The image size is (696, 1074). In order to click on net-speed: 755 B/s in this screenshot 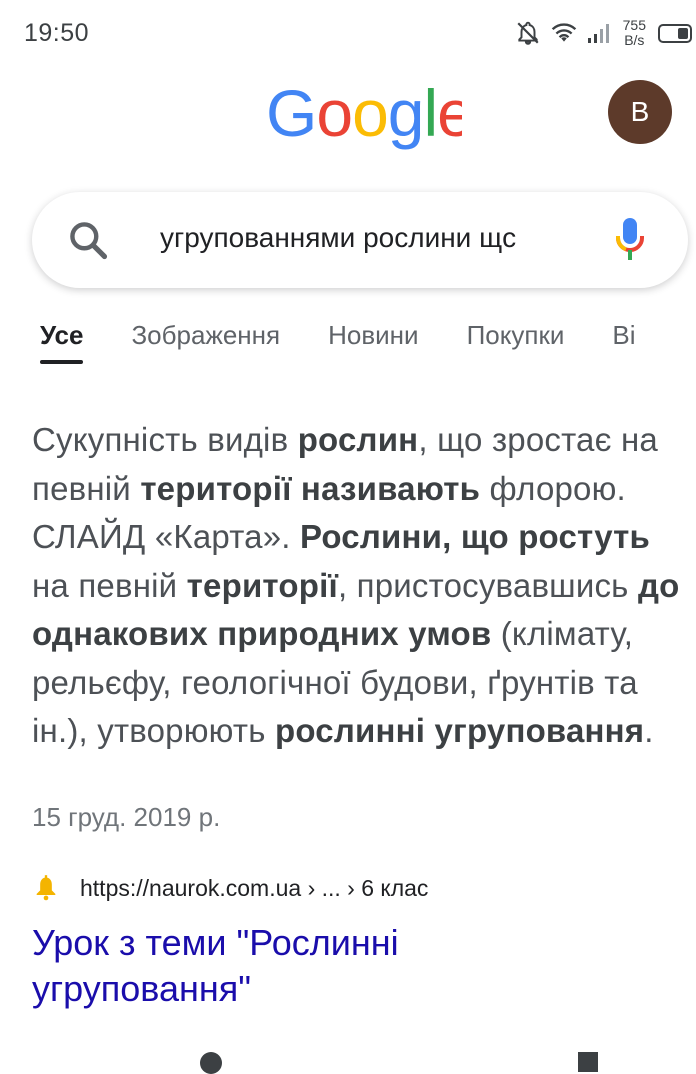, I will do `click(634, 33)`.